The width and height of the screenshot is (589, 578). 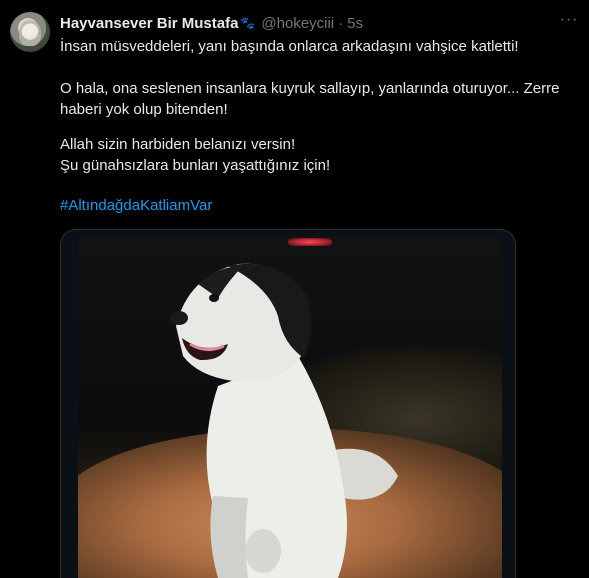 What do you see at coordinates (178, 144) in the screenshot?
I see `tweet-line: Allah sizin harbiden belanızı versin!` at bounding box center [178, 144].